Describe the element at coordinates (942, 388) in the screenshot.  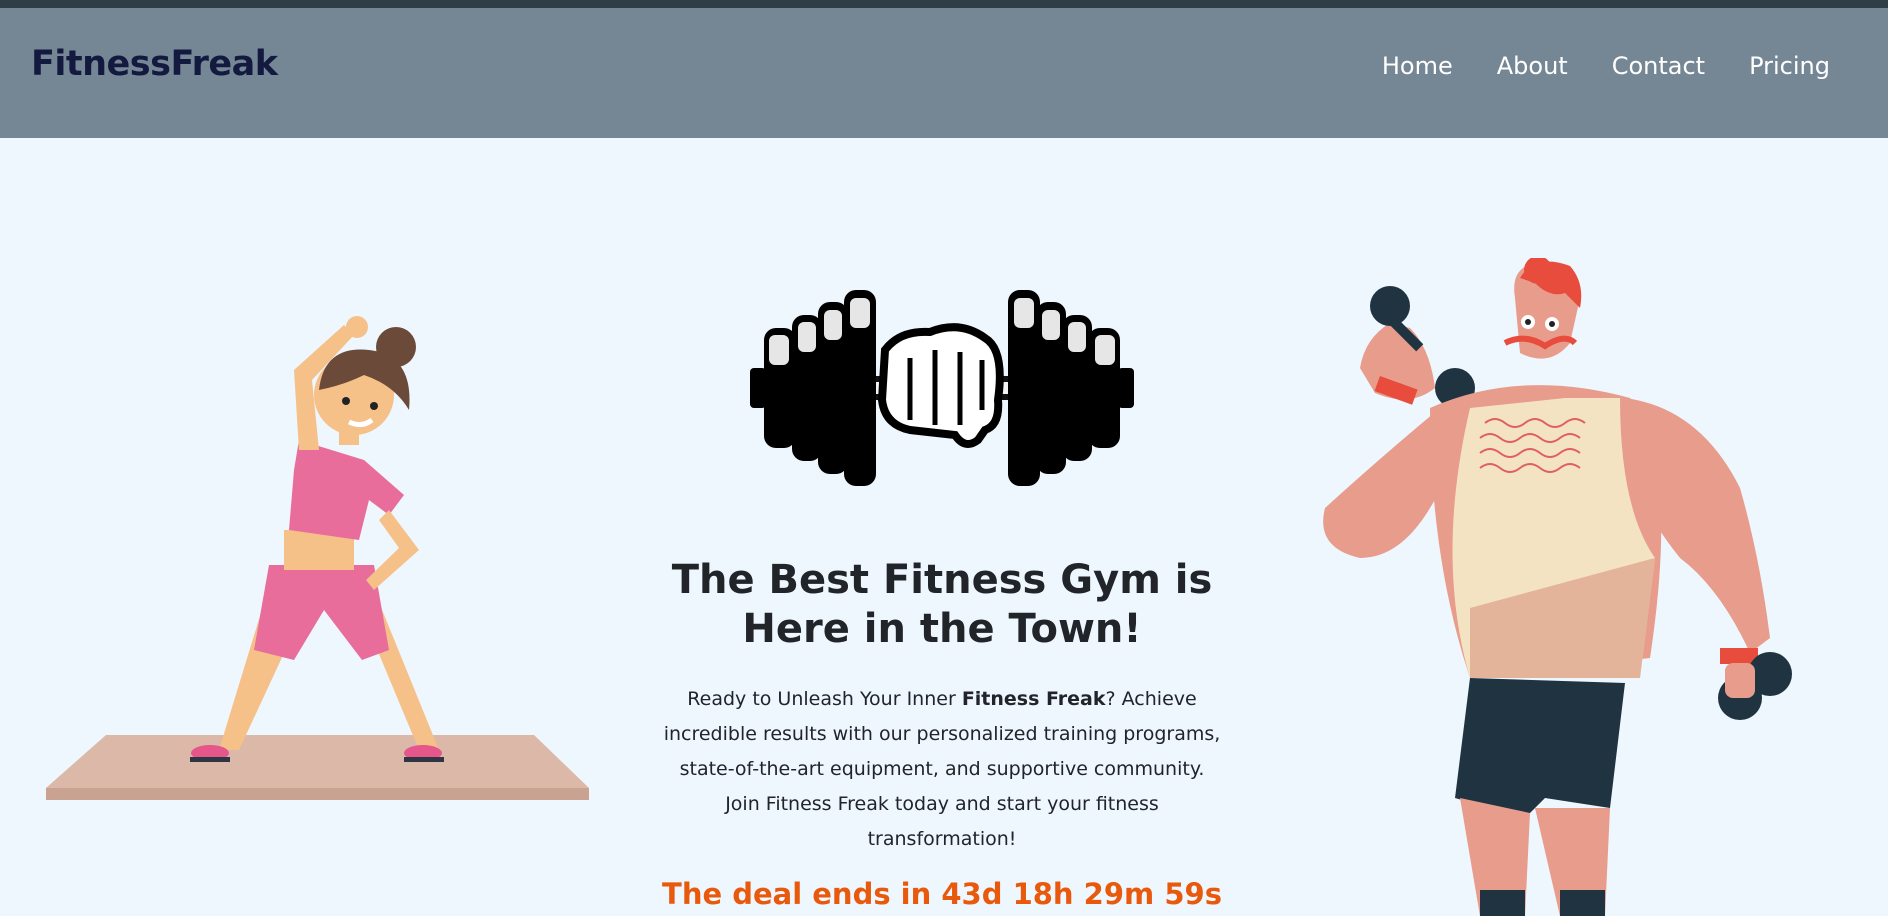
I see `dumbbell-fist-icon` at that location.